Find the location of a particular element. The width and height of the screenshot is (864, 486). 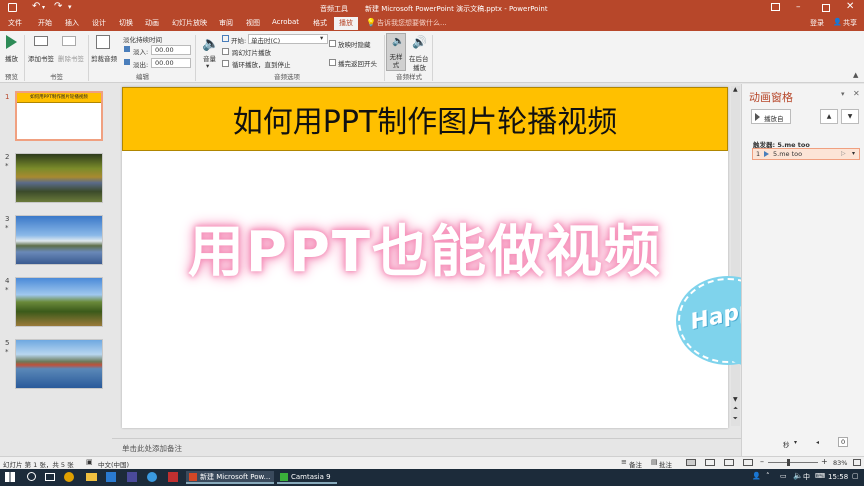

notes-icon: ≡ is located at coordinates (624, 462).